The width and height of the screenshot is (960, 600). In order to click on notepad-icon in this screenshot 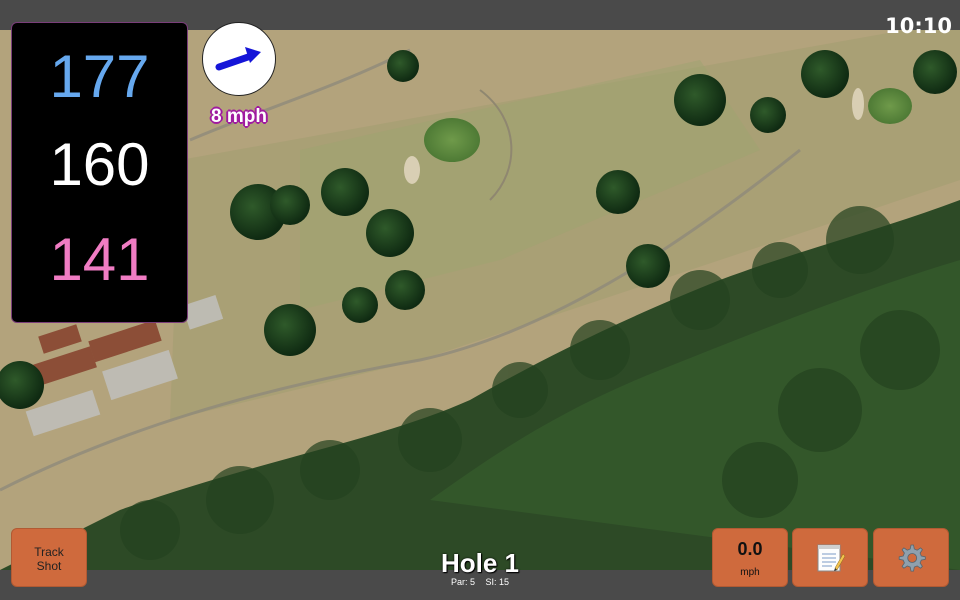, I will do `click(831, 557)`.